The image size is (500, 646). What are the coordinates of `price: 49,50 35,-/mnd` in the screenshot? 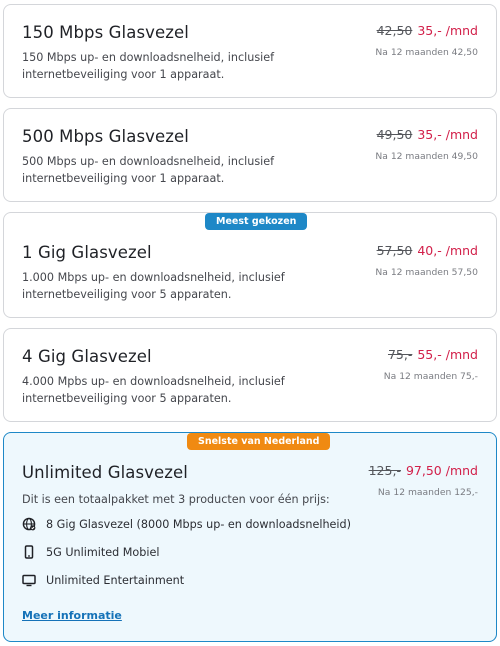 It's located at (427, 134).